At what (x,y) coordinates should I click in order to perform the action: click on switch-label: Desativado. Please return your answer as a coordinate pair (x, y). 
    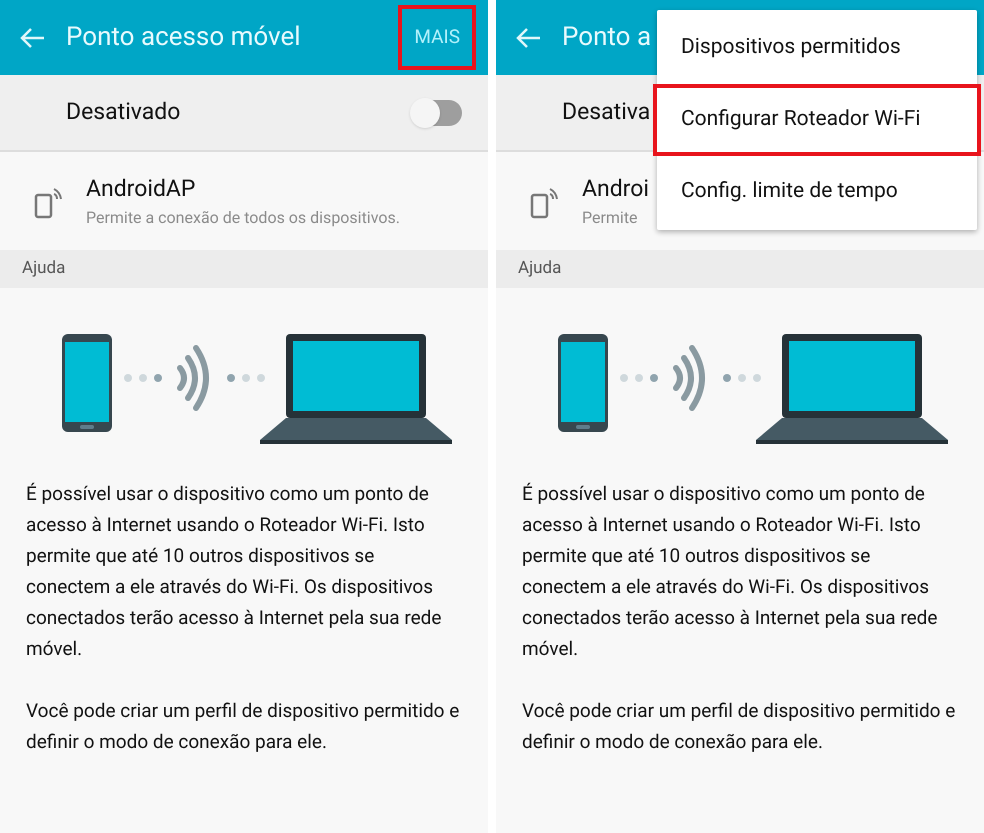
    Looking at the image, I should click on (123, 112).